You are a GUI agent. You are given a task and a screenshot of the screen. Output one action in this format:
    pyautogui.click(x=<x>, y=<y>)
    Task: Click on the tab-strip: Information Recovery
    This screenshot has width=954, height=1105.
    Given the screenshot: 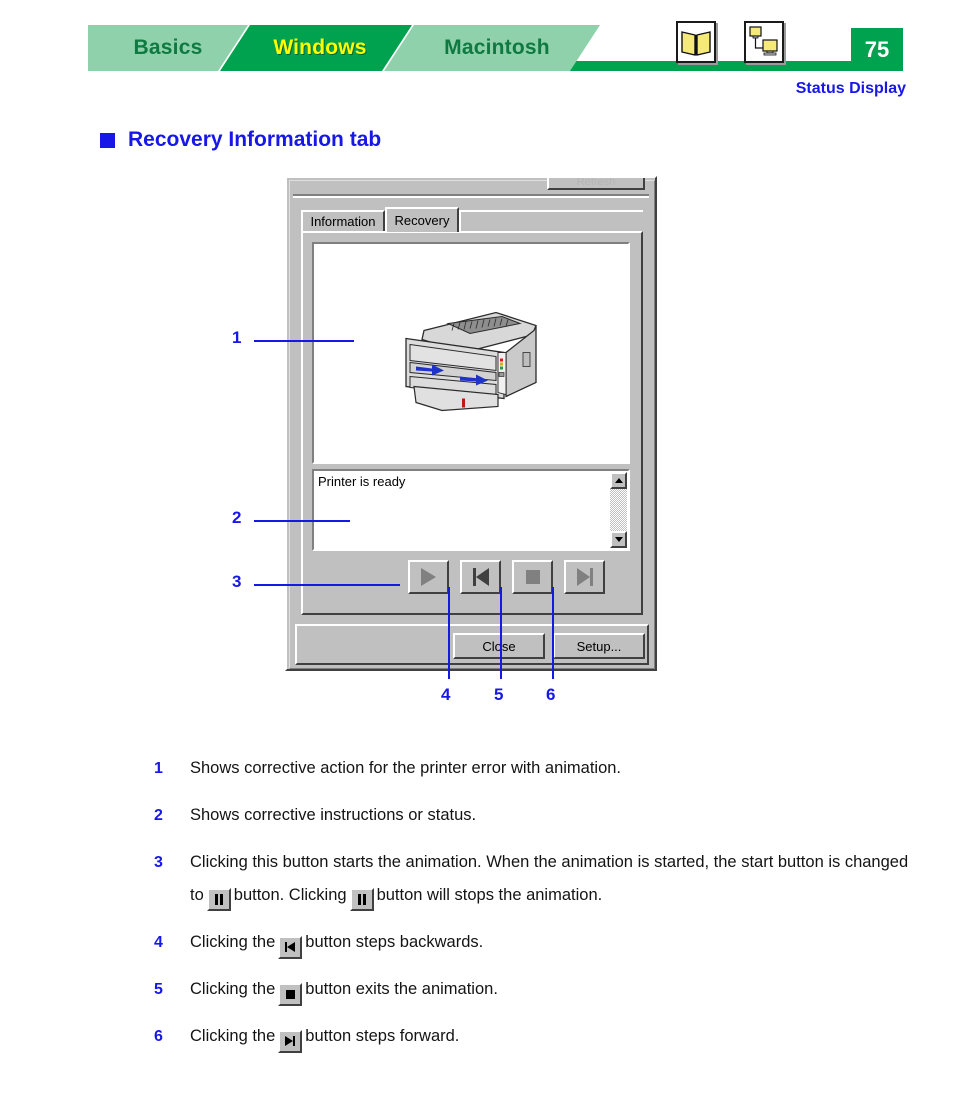 What is the action you would take?
    pyautogui.click(x=472, y=219)
    